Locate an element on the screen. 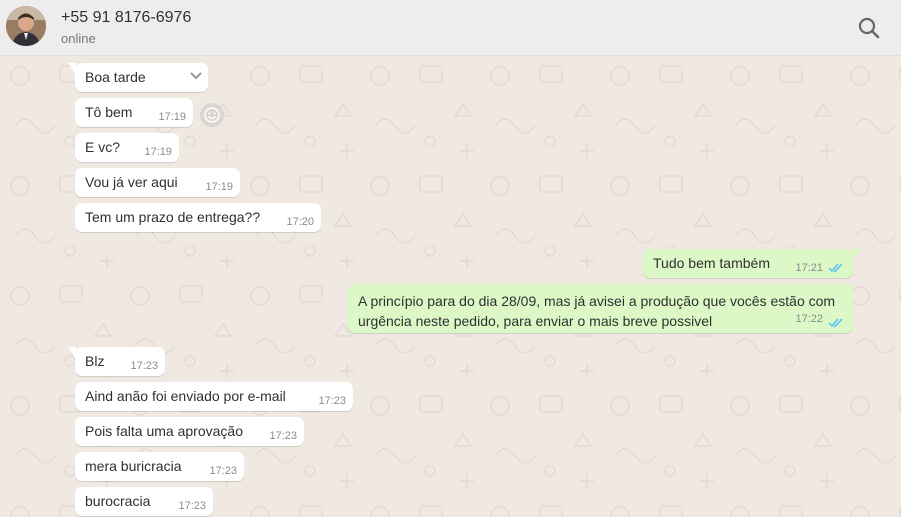 This screenshot has height=517, width=901. message-bubble: Blz 17:23 is located at coordinates (116, 361).